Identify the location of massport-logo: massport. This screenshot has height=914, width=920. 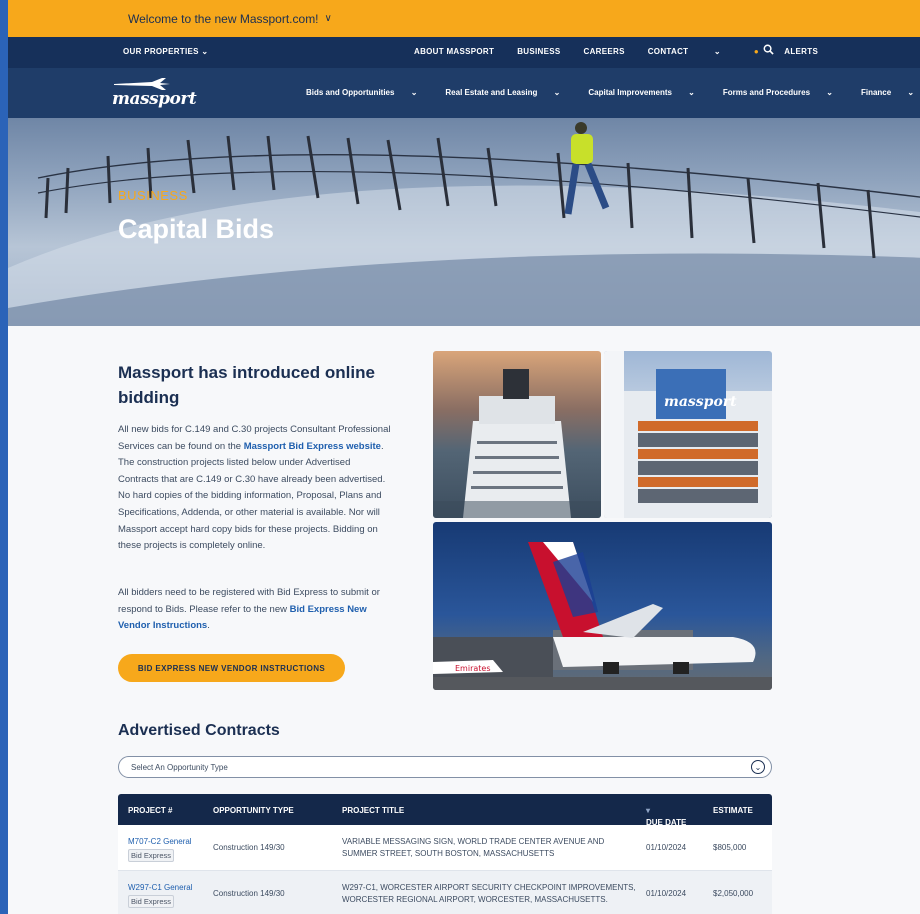
(154, 93).